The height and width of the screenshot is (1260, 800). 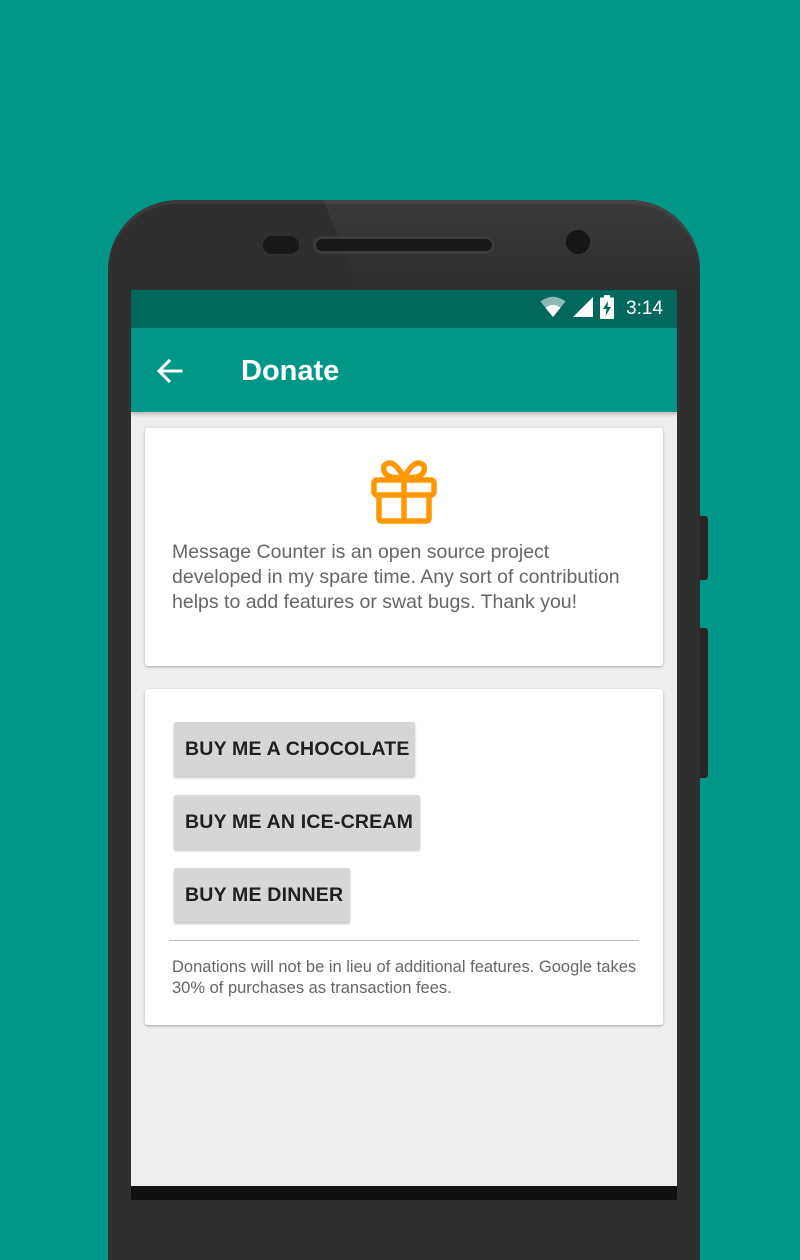 I want to click on volume-button, so click(x=704, y=548).